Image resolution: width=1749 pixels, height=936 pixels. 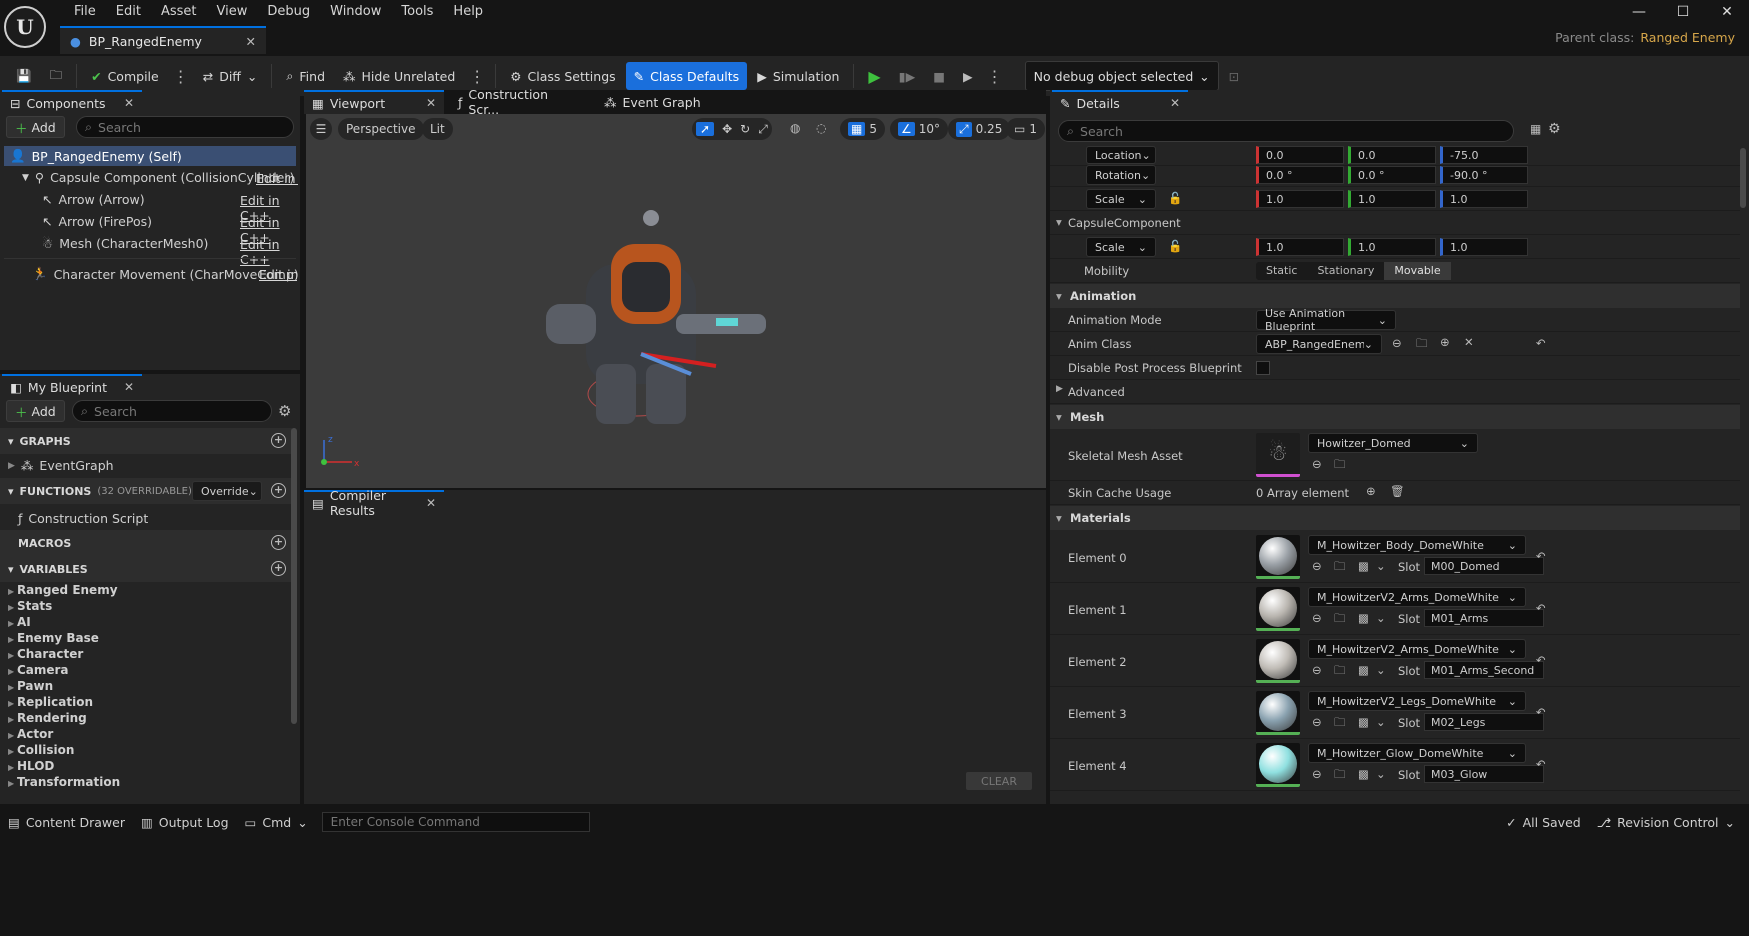 What do you see at coordinates (1281, 271) in the screenshot?
I see `mobility-static: Static` at bounding box center [1281, 271].